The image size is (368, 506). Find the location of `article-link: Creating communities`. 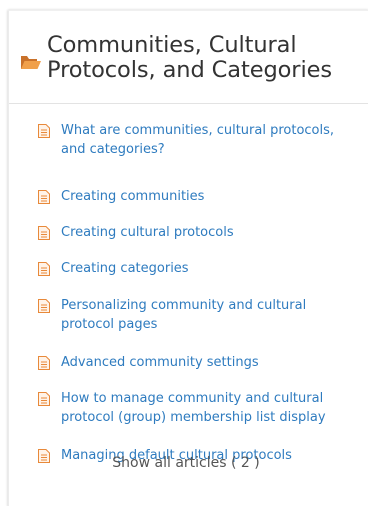

article-link: Creating communities is located at coordinates (211, 196).